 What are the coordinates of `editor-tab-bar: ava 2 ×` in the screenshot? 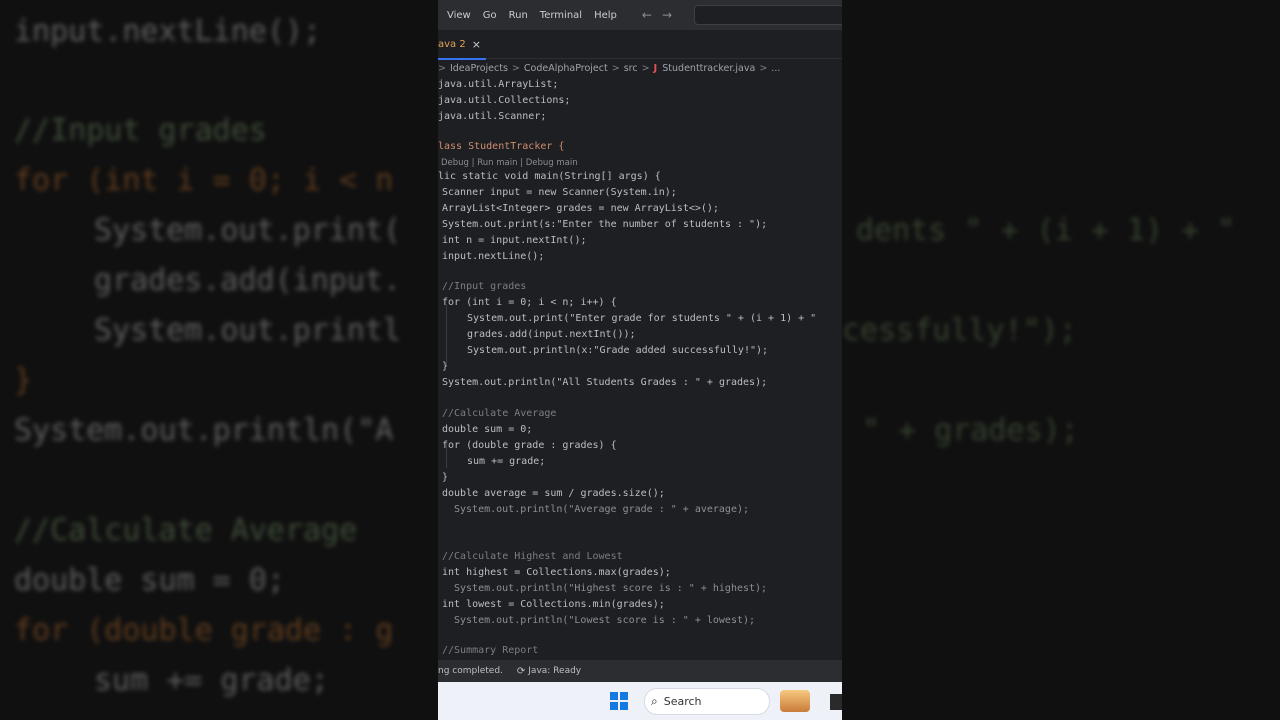 It's located at (640, 45).